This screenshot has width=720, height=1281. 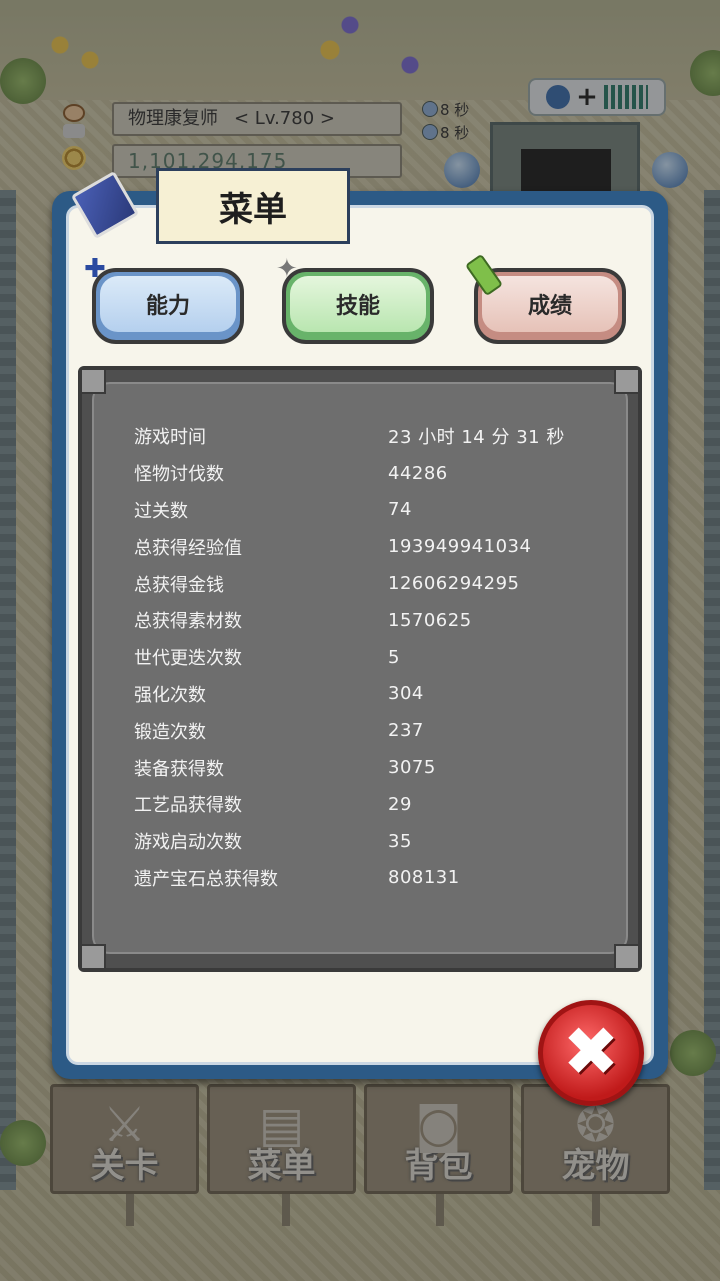 I want to click on stat-value: 237, so click(x=406, y=731).